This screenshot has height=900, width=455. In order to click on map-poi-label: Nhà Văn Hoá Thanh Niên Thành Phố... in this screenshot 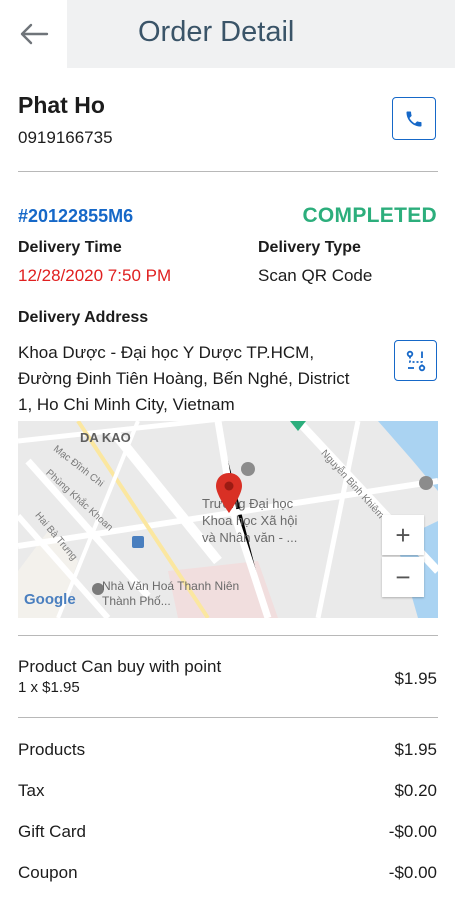, I will do `click(171, 593)`.